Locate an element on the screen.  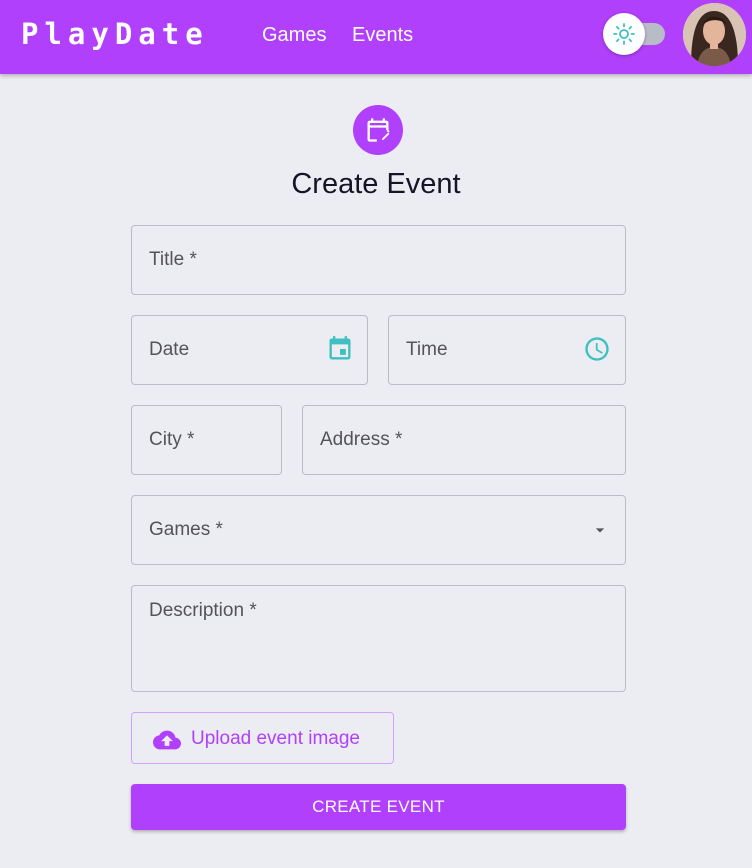
city-field: City * is located at coordinates (206, 440).